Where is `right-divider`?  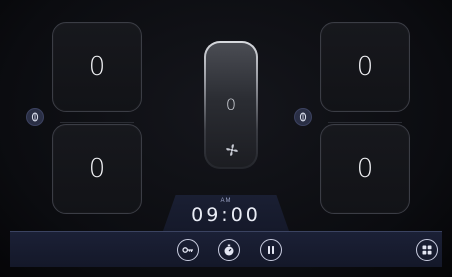 right-divider is located at coordinates (365, 122).